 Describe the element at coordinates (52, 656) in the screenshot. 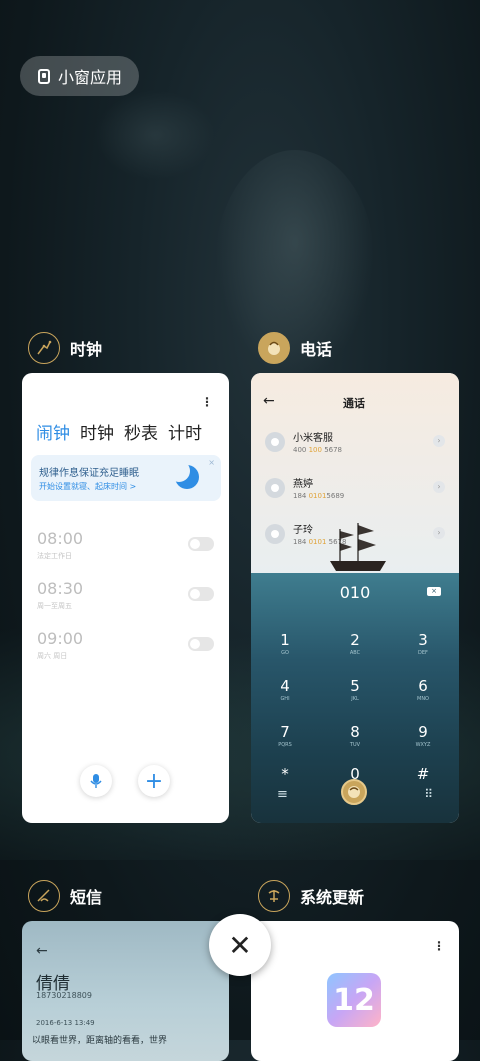

I see `alarm-days: 周六 周日` at that location.